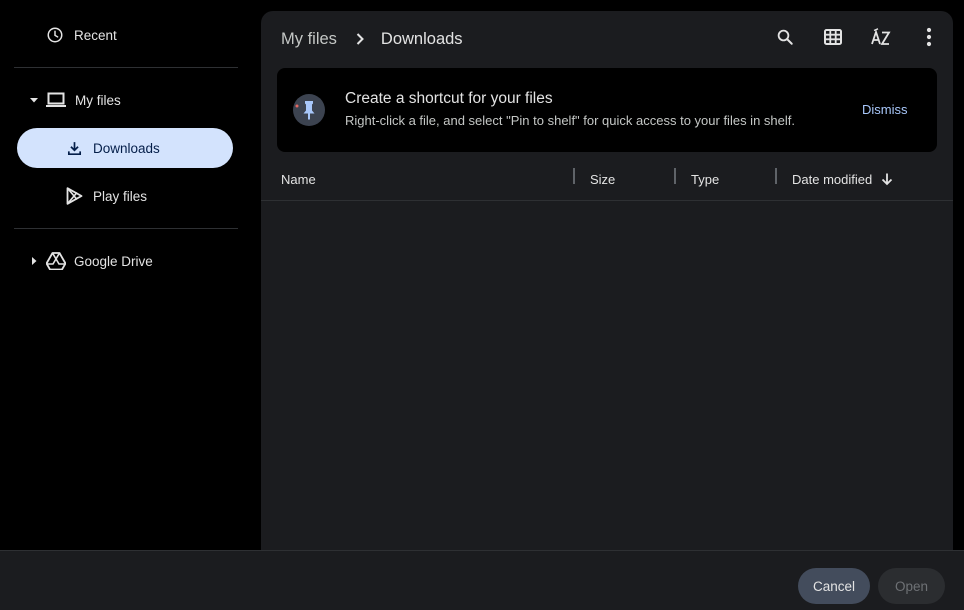 The height and width of the screenshot is (610, 964). What do you see at coordinates (56, 261) in the screenshot?
I see `google-drive-icon` at bounding box center [56, 261].